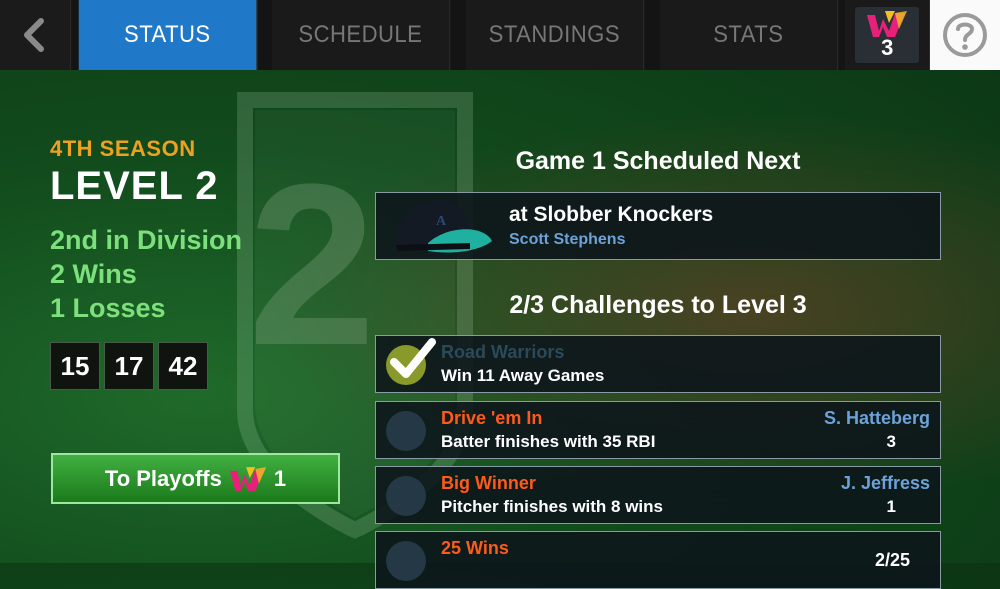  Describe the element at coordinates (488, 483) in the screenshot. I see `challenge-title: Big Winner` at that location.